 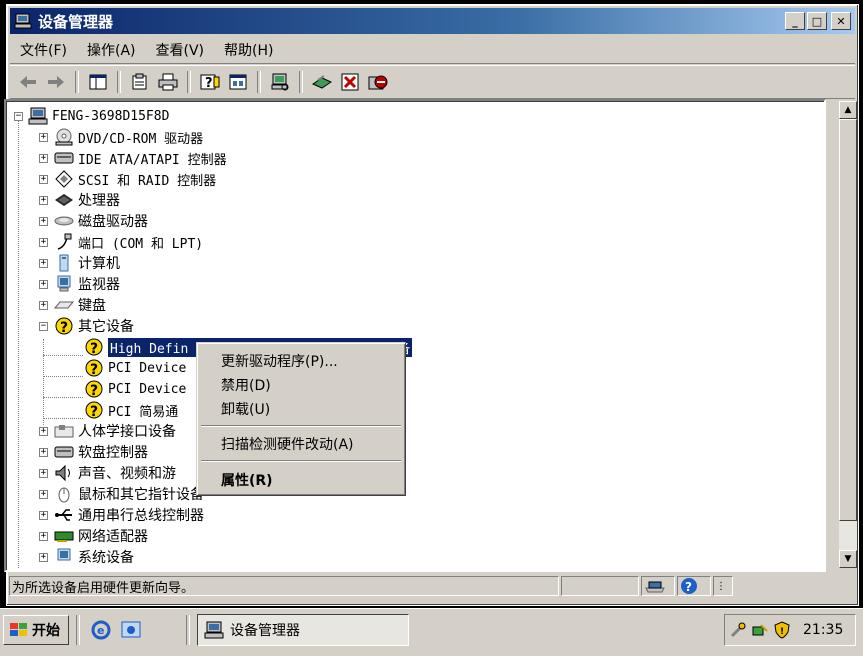 What do you see at coordinates (101, 630) in the screenshot?
I see `quicklaunch-ie: e` at bounding box center [101, 630].